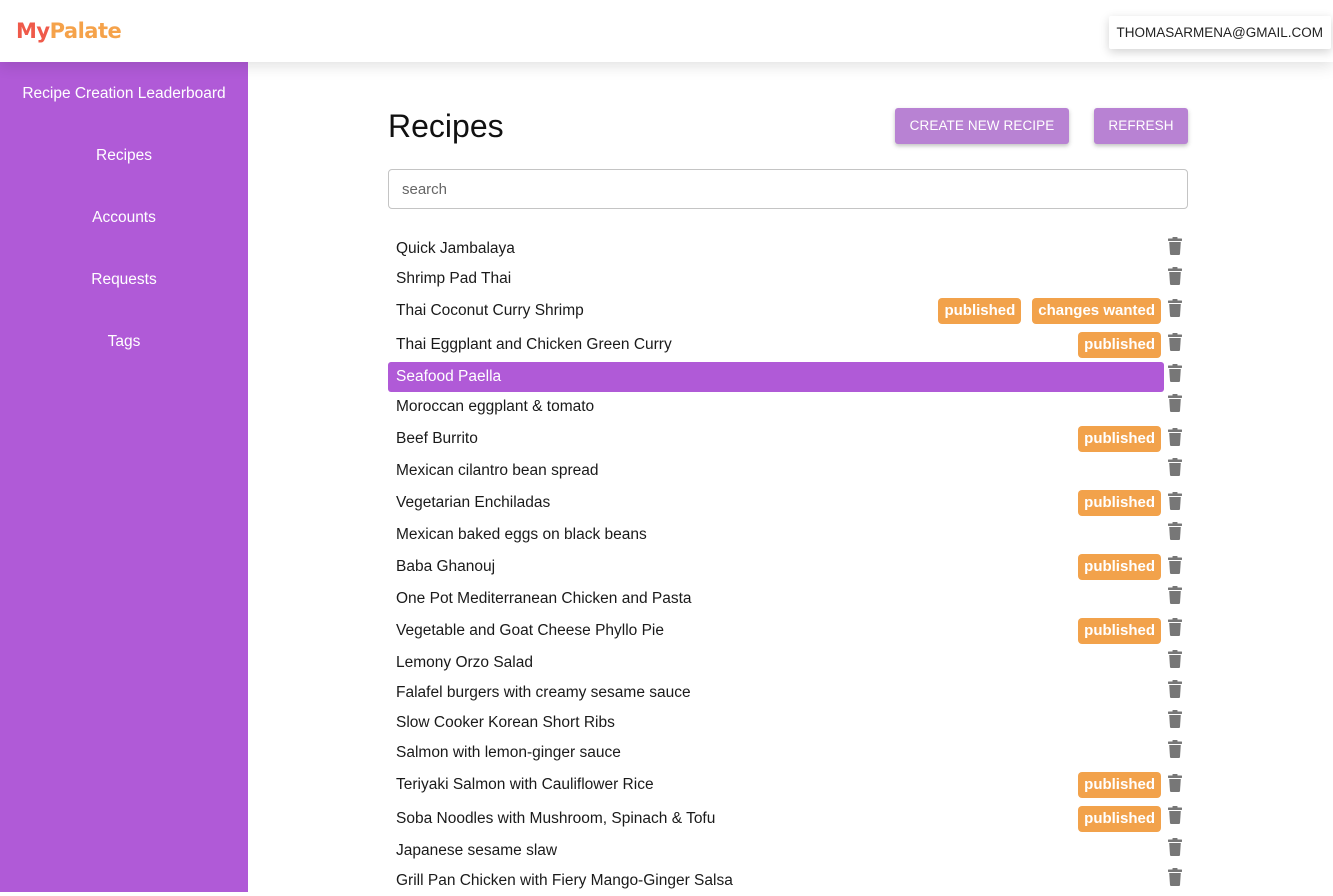 The height and width of the screenshot is (896, 1333). Describe the element at coordinates (1096, 311) in the screenshot. I see `status-badge: changes wanted` at that location.